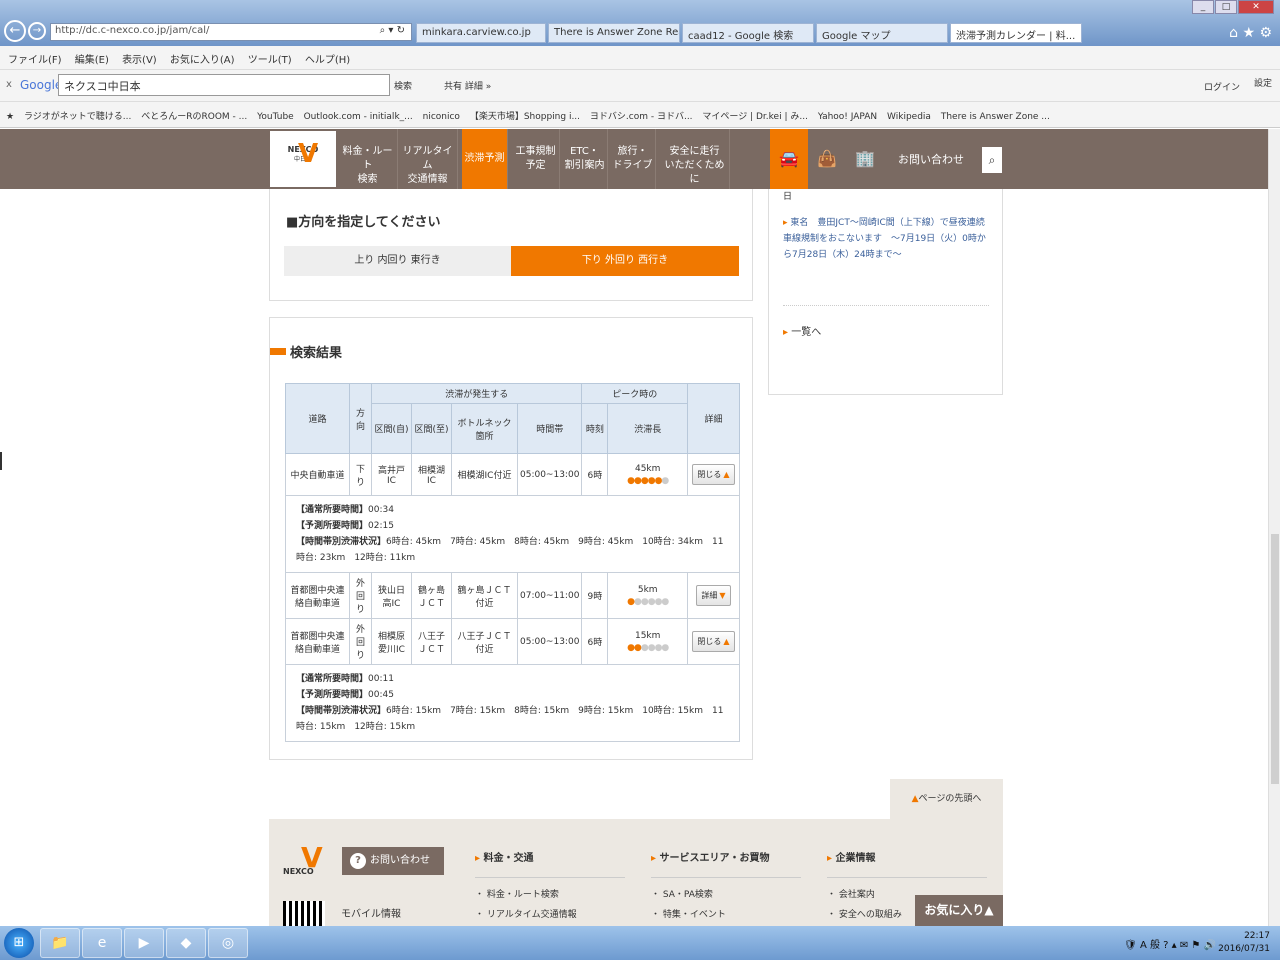  What do you see at coordinates (15, 31) in the screenshot?
I see `back-icon: ←` at bounding box center [15, 31].